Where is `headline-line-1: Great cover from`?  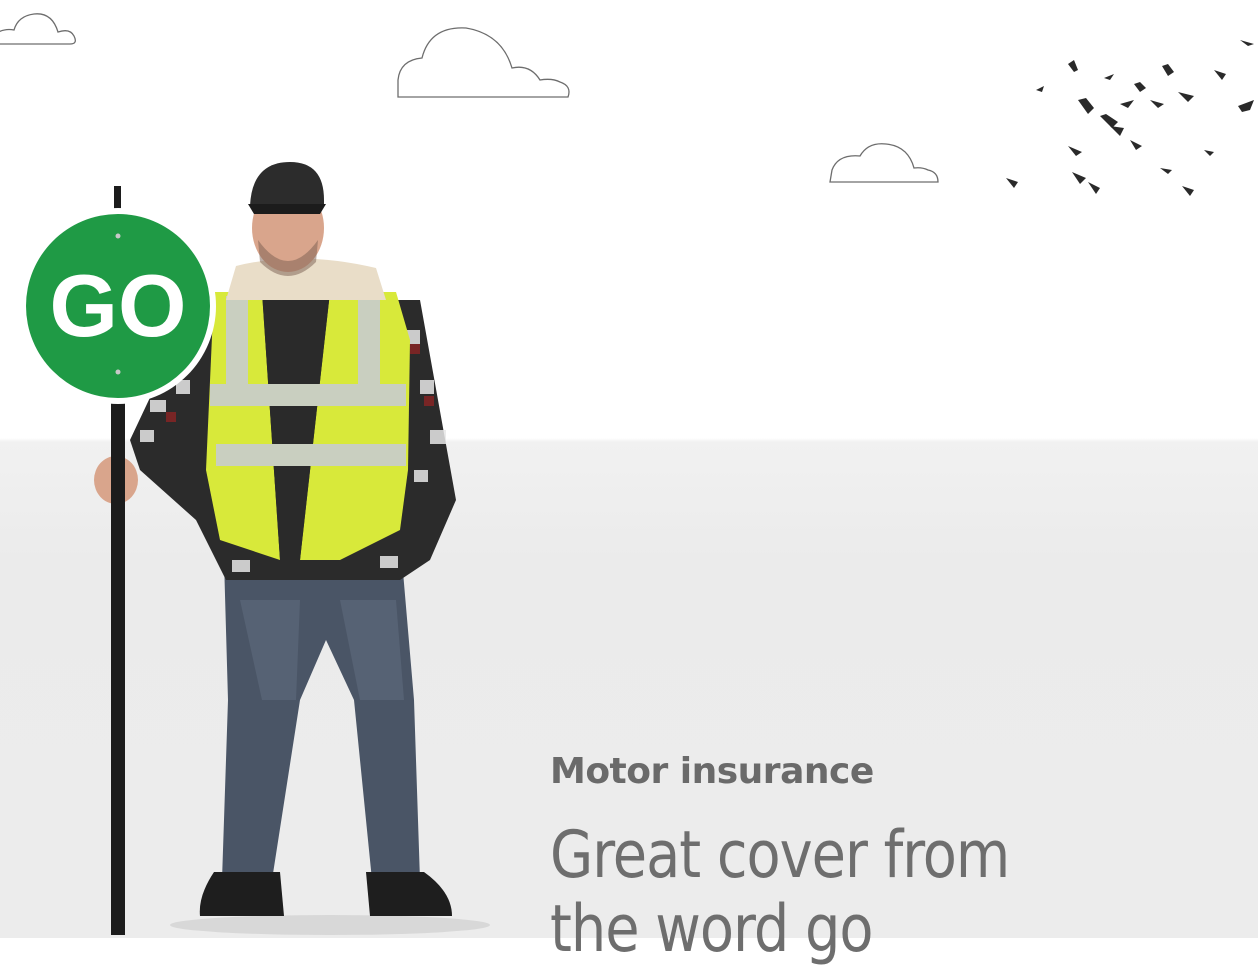 headline-line-1: Great cover from is located at coordinates (780, 854).